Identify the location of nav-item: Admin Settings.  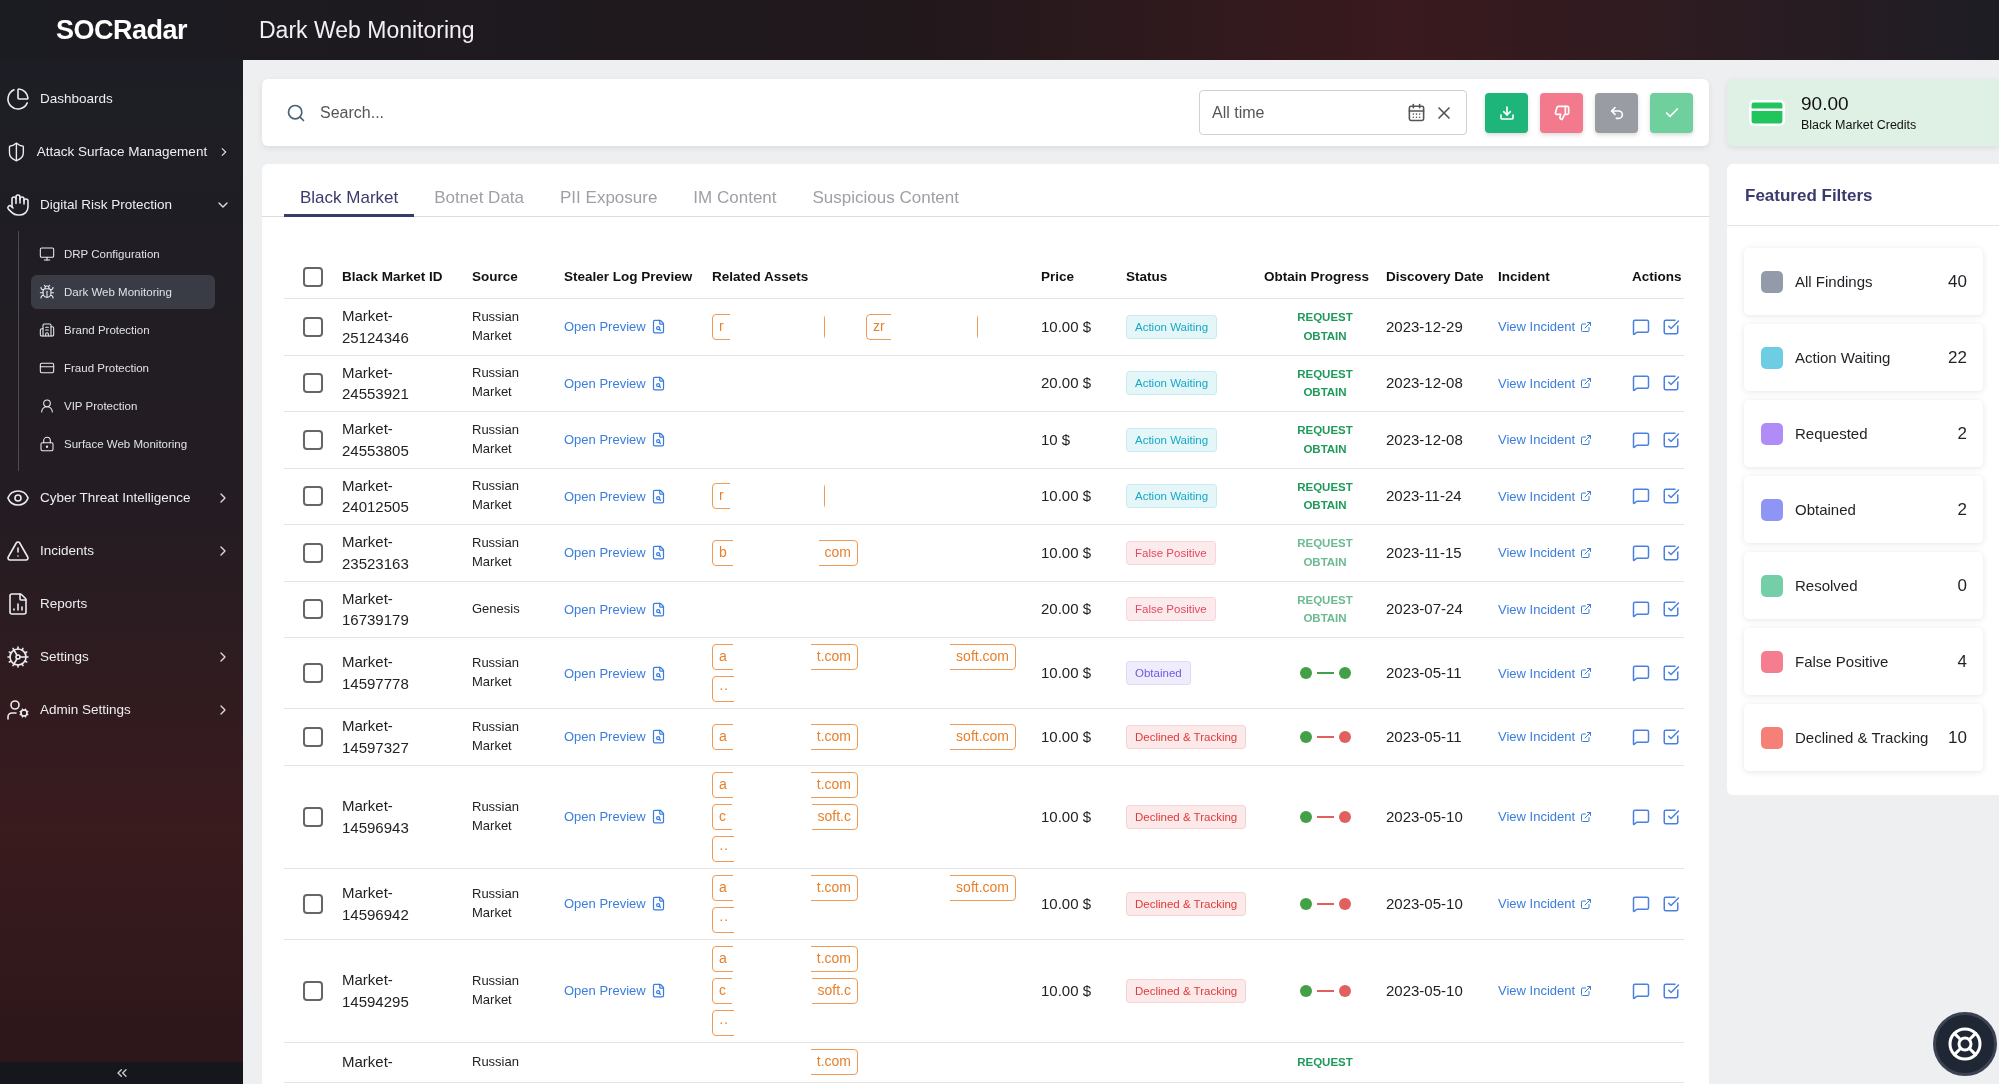
(121, 709).